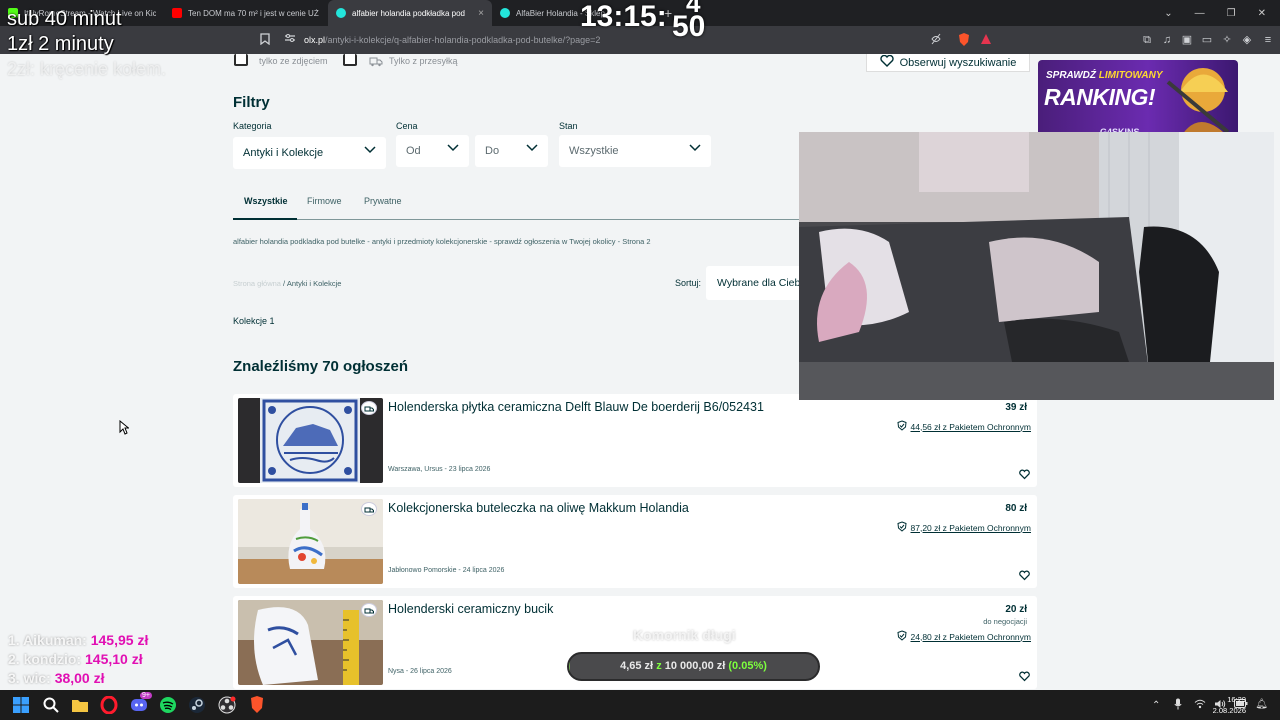 Image resolution: width=1280 pixels, height=720 pixels. Describe the element at coordinates (257, 705) in the screenshot. I see `brave-browser-icon` at that location.